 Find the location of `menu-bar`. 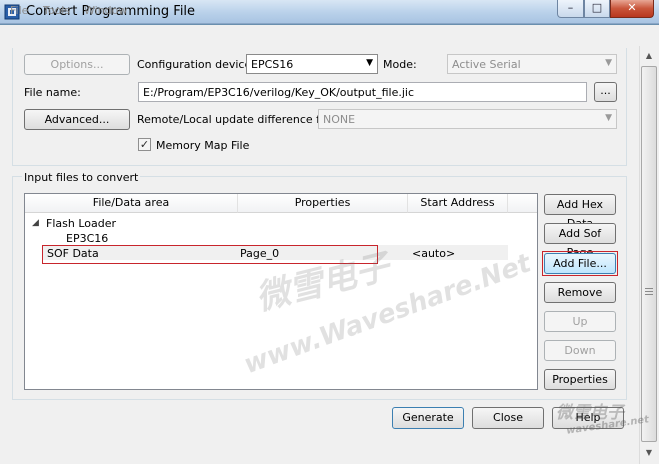

menu-bar is located at coordinates (329, 35).